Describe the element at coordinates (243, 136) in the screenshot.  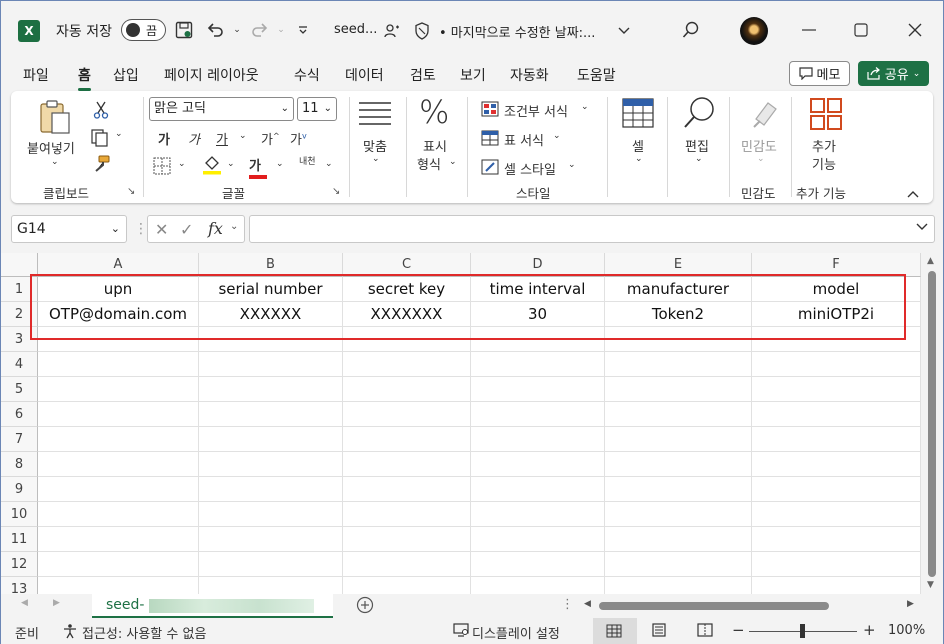
I see `underline-dropdown-icon: ⌄` at that location.